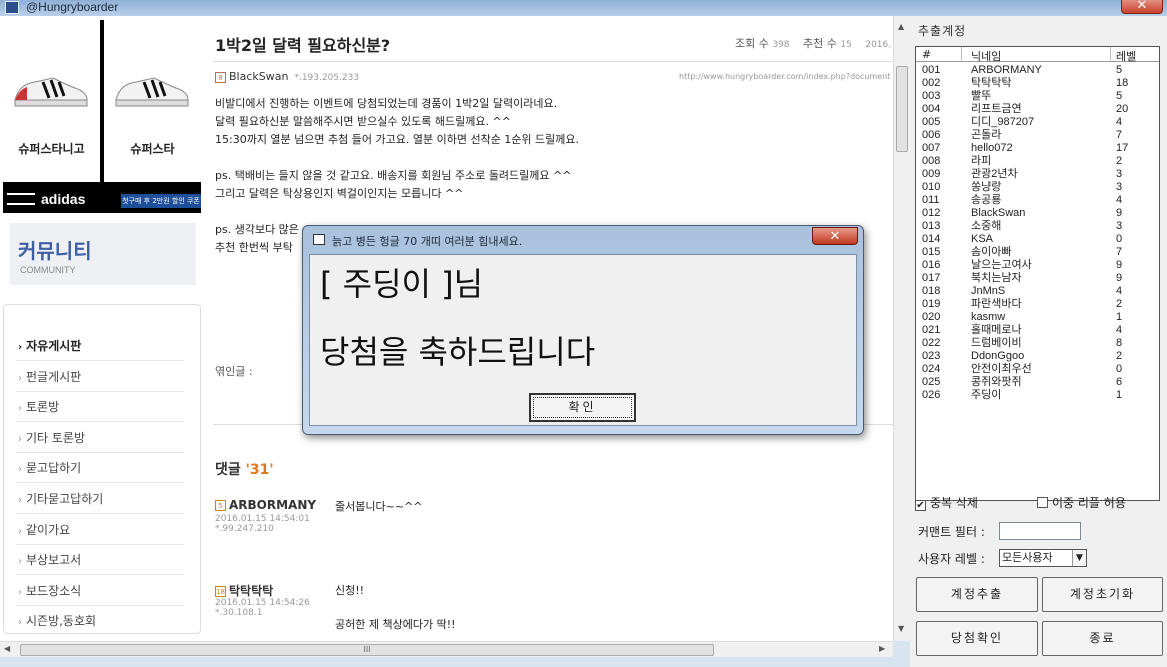 This screenshot has height=667, width=1167. I want to click on row-number: 008, so click(931, 161).